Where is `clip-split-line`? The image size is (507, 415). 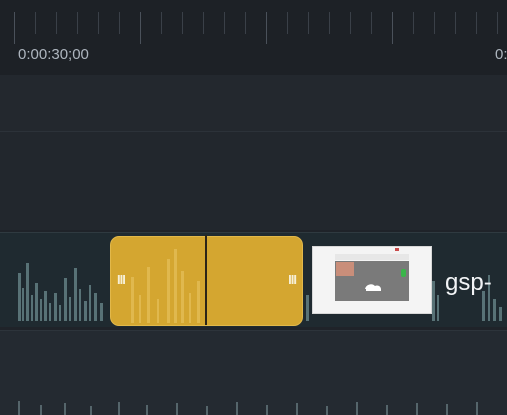 clip-split-line is located at coordinates (206, 280).